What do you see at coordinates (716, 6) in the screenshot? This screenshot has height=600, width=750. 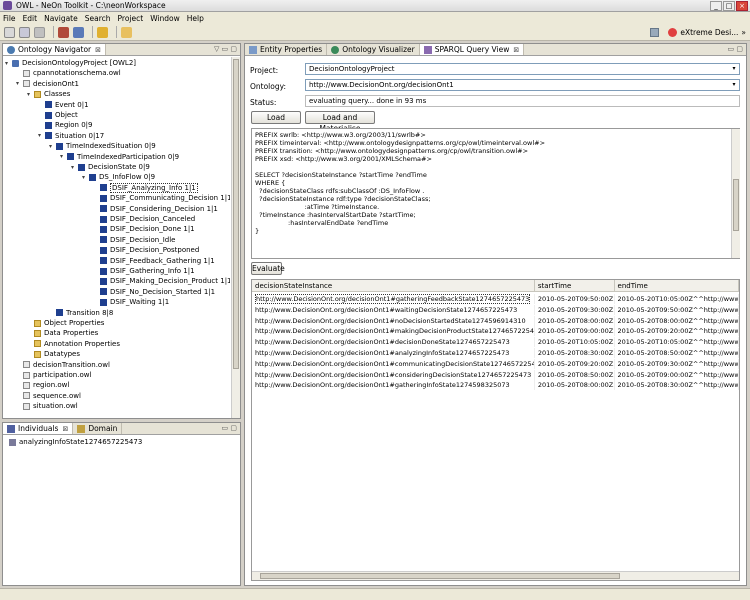 I see `minimize-button: _` at bounding box center [716, 6].